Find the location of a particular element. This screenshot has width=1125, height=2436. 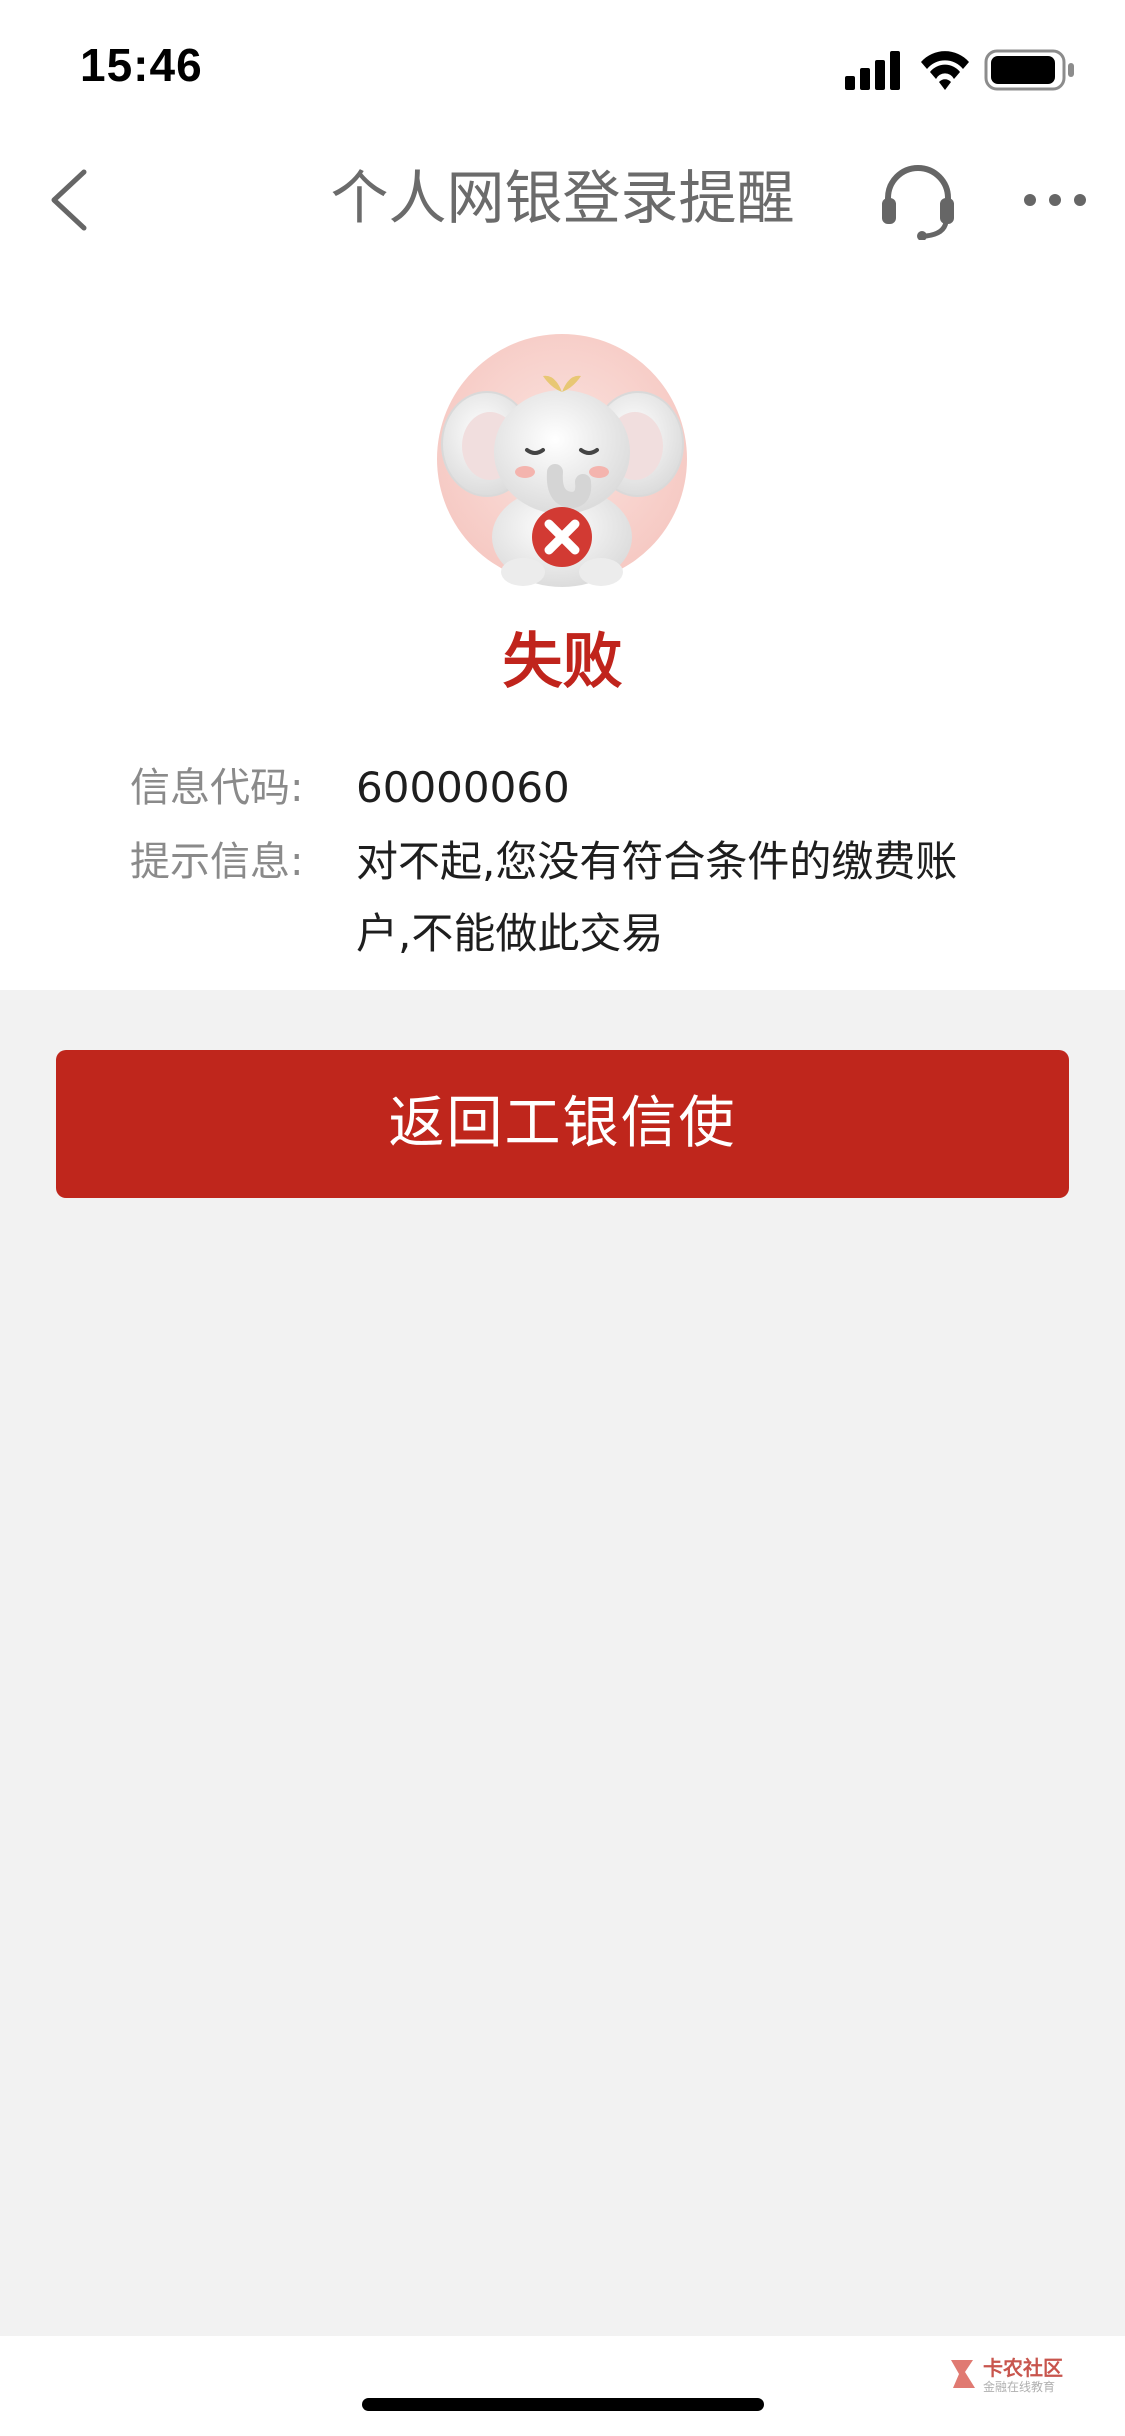

watermark-name: 卡农社区 is located at coordinates (1023, 2368).